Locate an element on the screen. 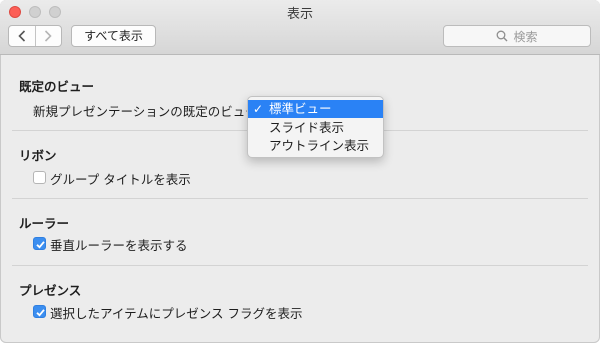  menu-item-label: アウトライン表示 is located at coordinates (319, 145).